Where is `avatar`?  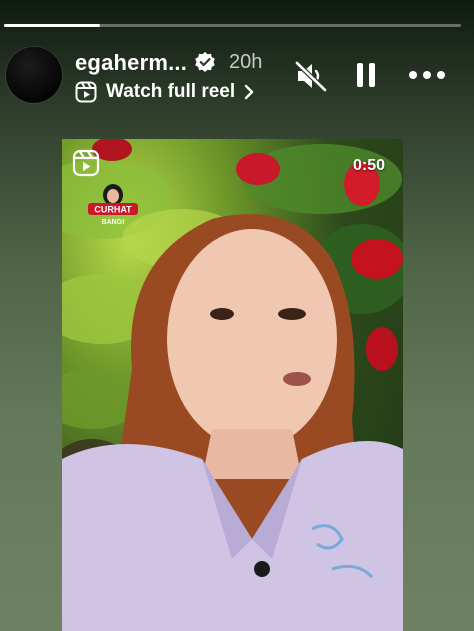
avatar is located at coordinates (34, 75).